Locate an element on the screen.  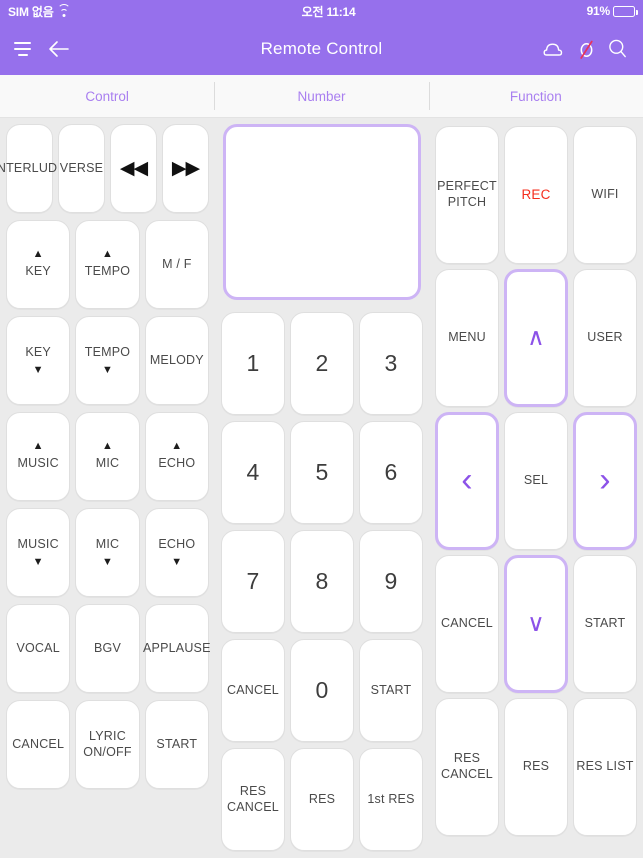
key-num-7: 7 is located at coordinates (253, 581).